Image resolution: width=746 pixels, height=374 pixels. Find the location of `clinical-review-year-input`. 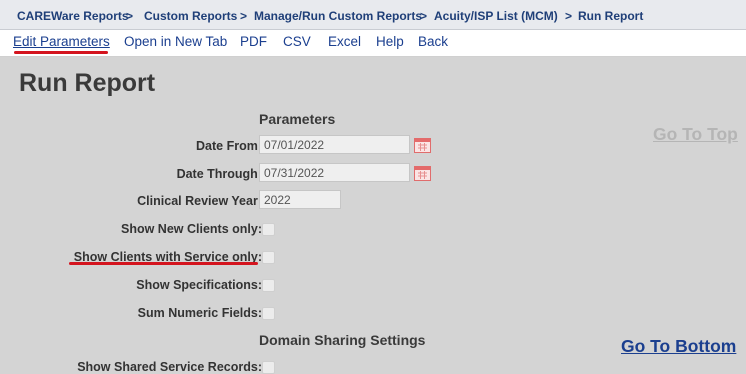

clinical-review-year-input is located at coordinates (300, 199).